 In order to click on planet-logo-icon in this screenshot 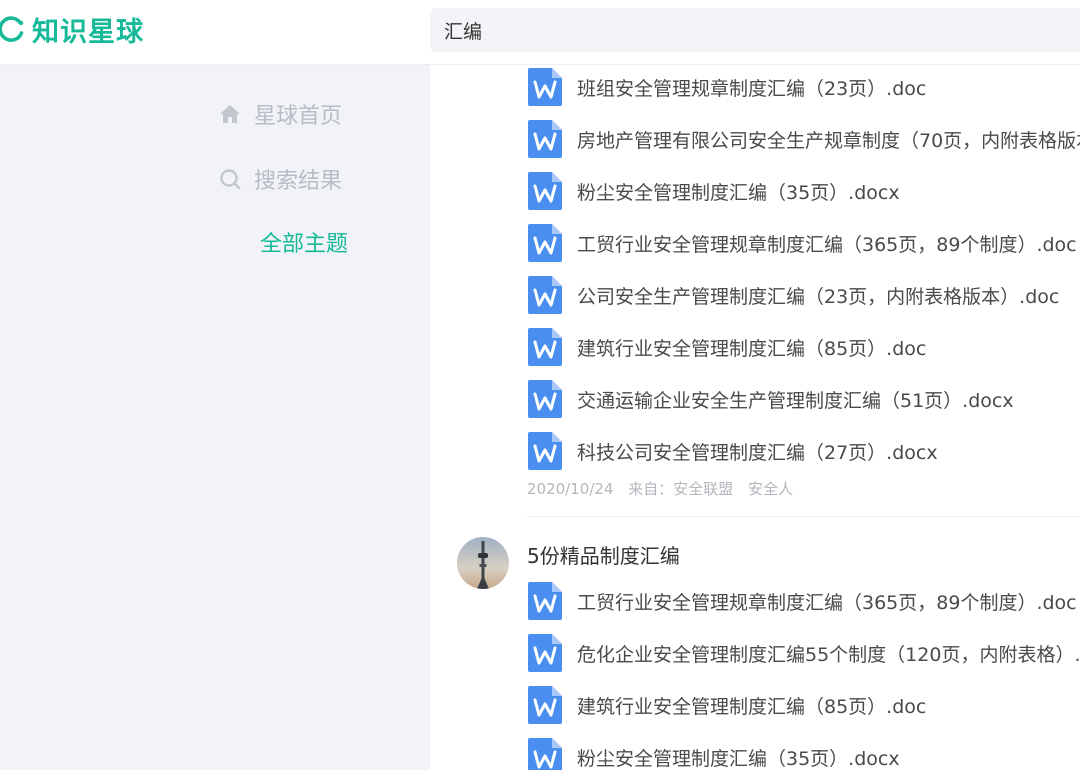, I will do `click(12, 29)`.